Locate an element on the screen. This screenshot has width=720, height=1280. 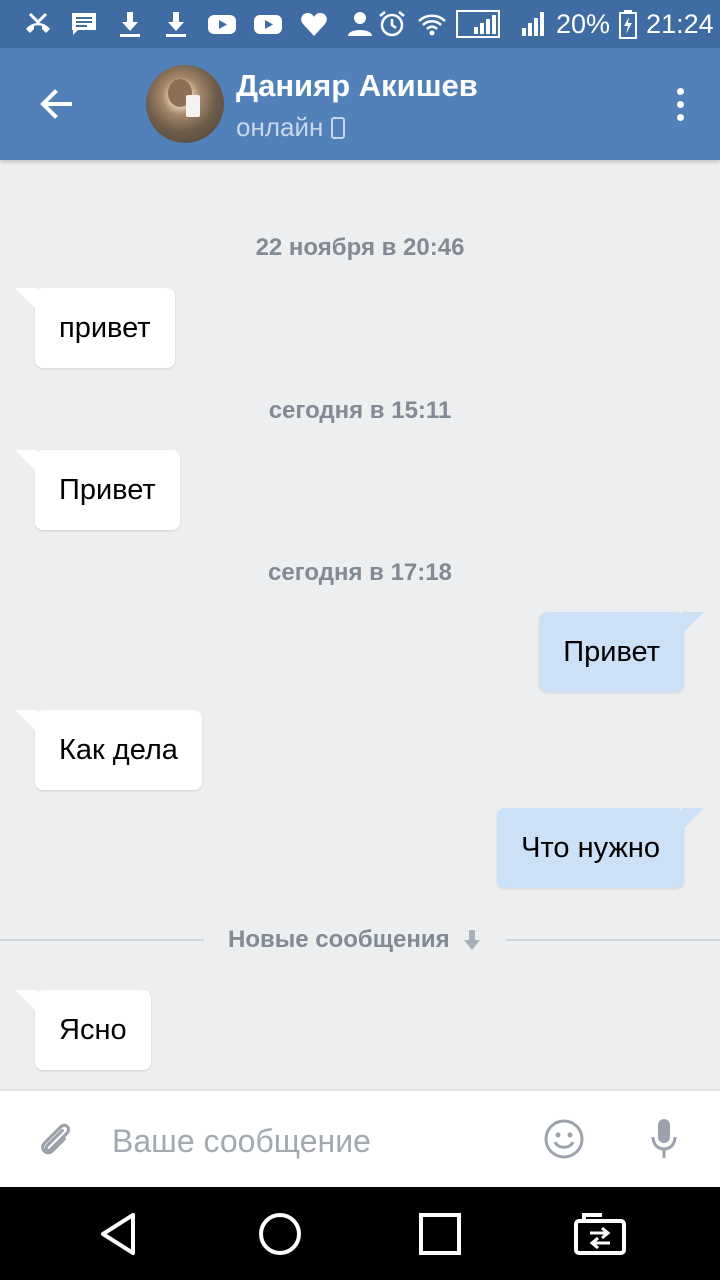
nav-recents-button is located at coordinates (440, 1234).